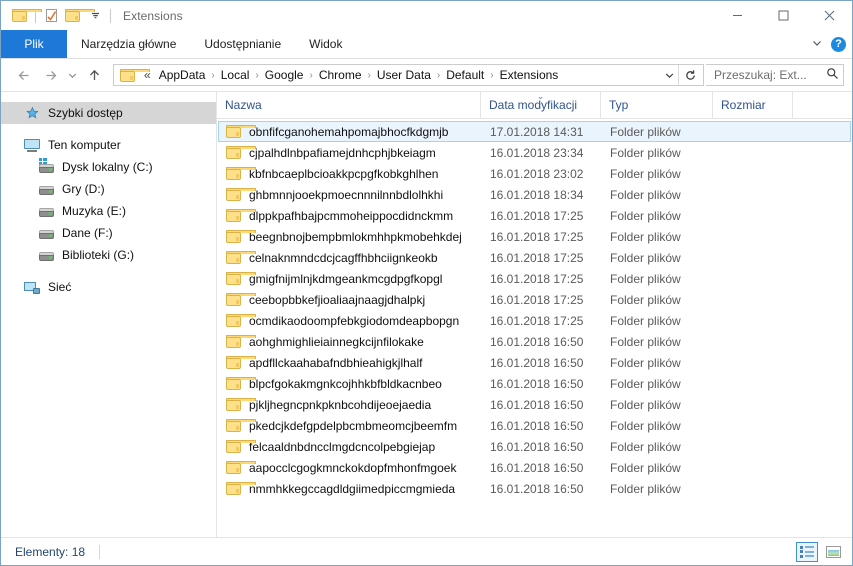  I want to click on maximize-icon, so click(783, 15).